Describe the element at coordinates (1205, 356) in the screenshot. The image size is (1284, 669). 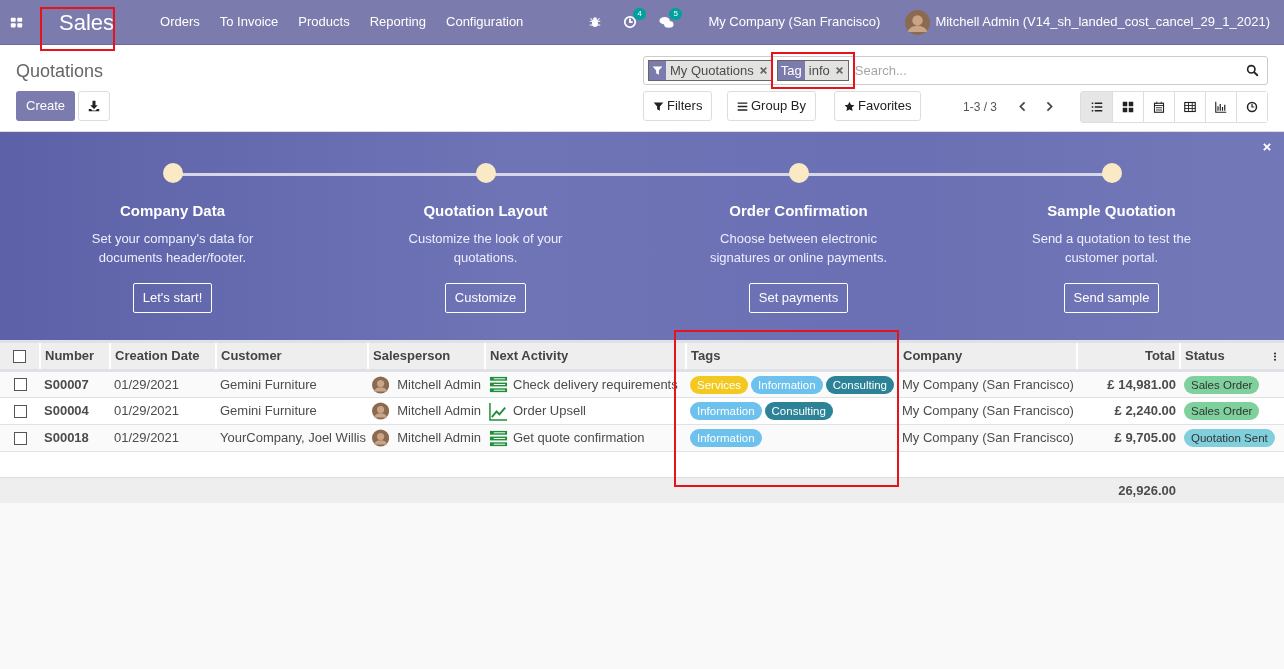
I see `column-header: Status` at that location.